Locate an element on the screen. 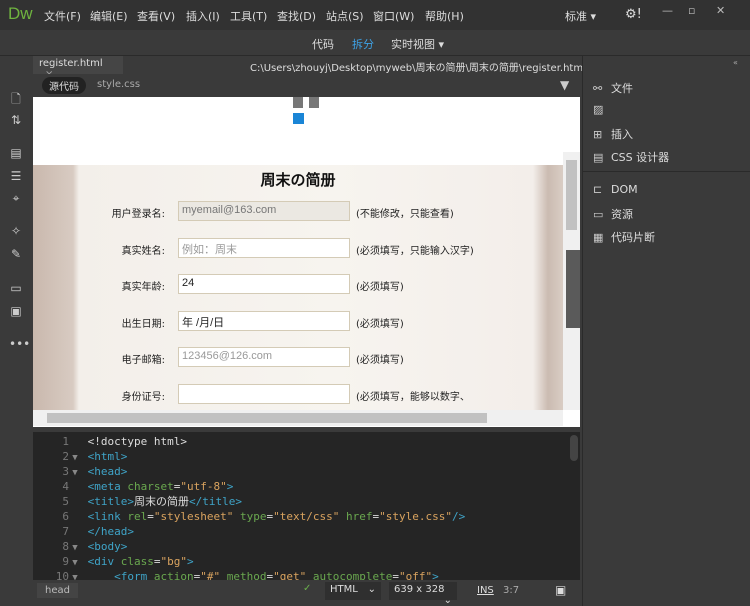 The width and height of the screenshot is (750, 606). code-token: "get" is located at coordinates (290, 575).